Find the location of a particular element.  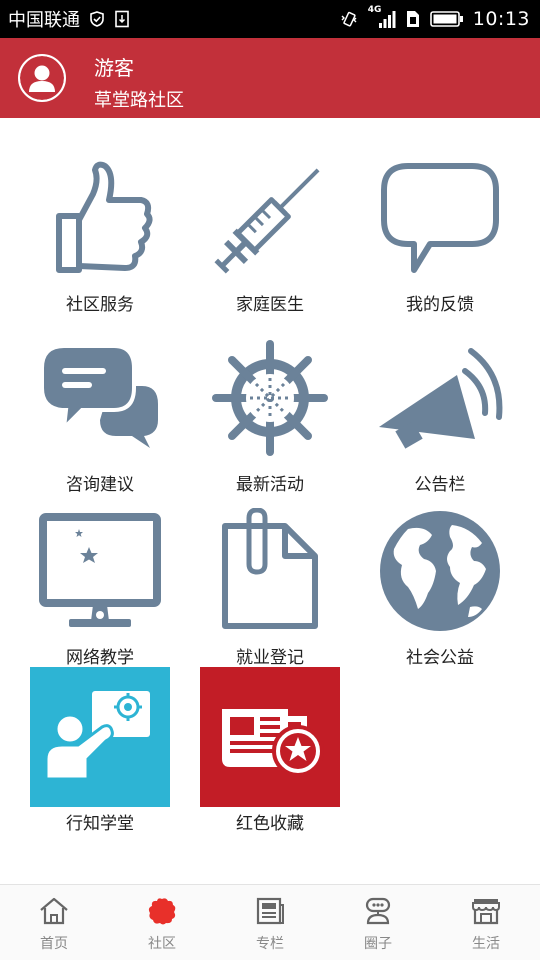

nav-item-circle: 圈子 is located at coordinates (378, 922).